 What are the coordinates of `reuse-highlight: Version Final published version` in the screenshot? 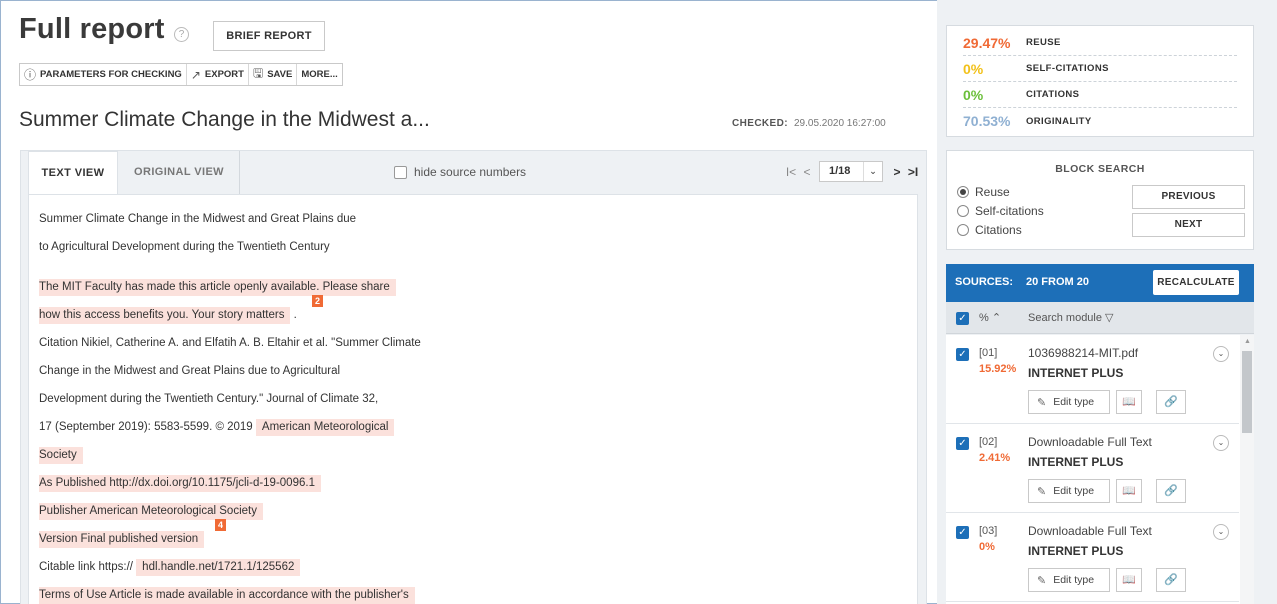 It's located at (122, 539).